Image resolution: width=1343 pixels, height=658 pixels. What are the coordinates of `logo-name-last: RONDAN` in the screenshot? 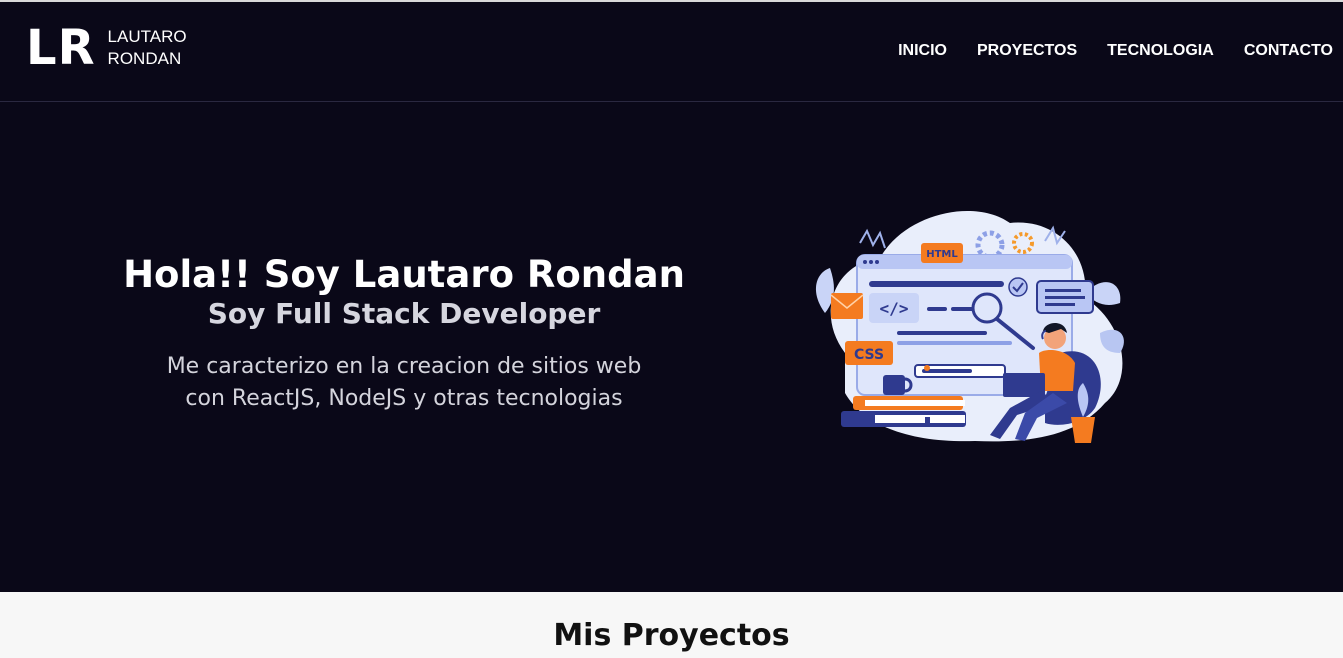 It's located at (144, 58).